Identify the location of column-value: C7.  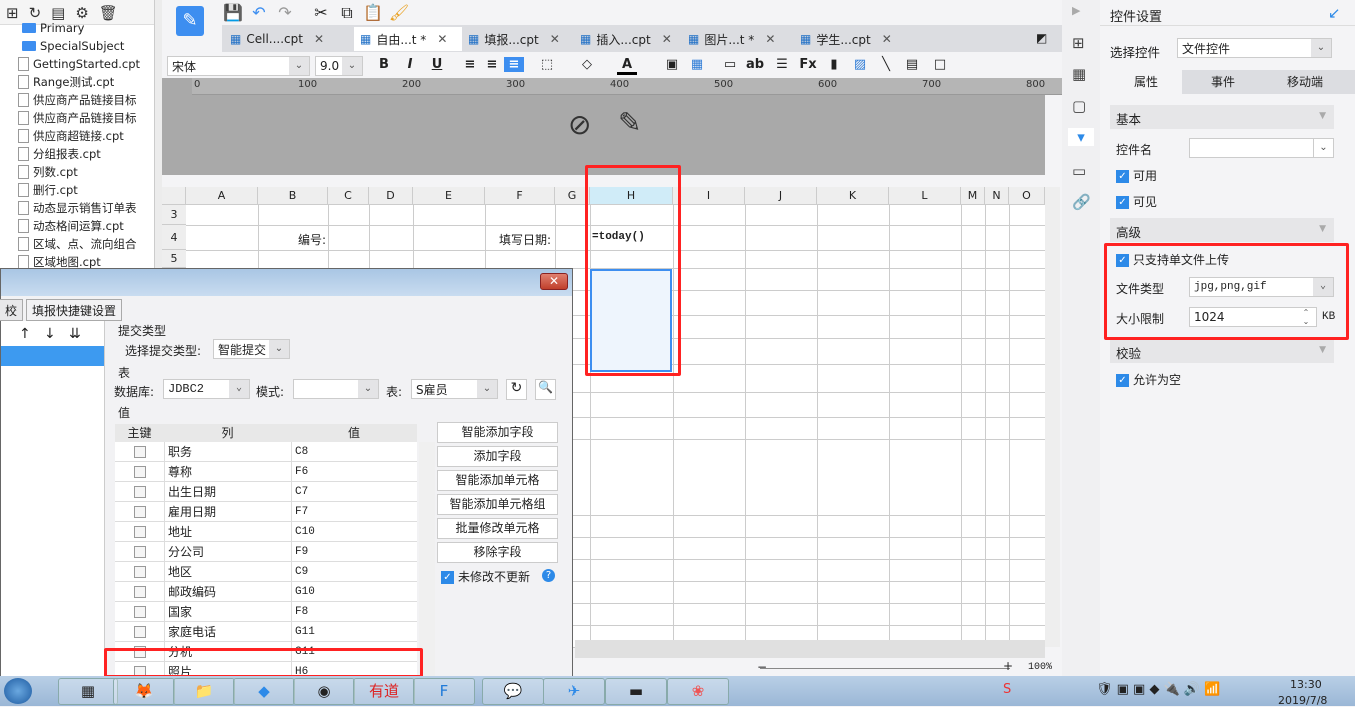
(299, 492).